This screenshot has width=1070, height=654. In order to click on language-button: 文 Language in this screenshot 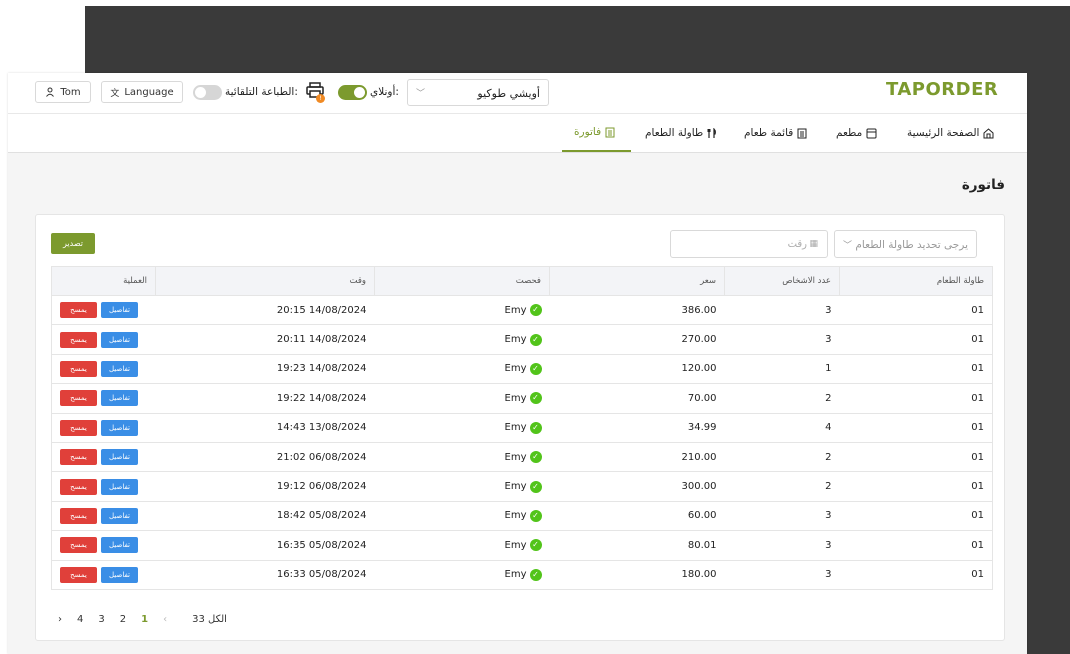, I will do `click(142, 92)`.